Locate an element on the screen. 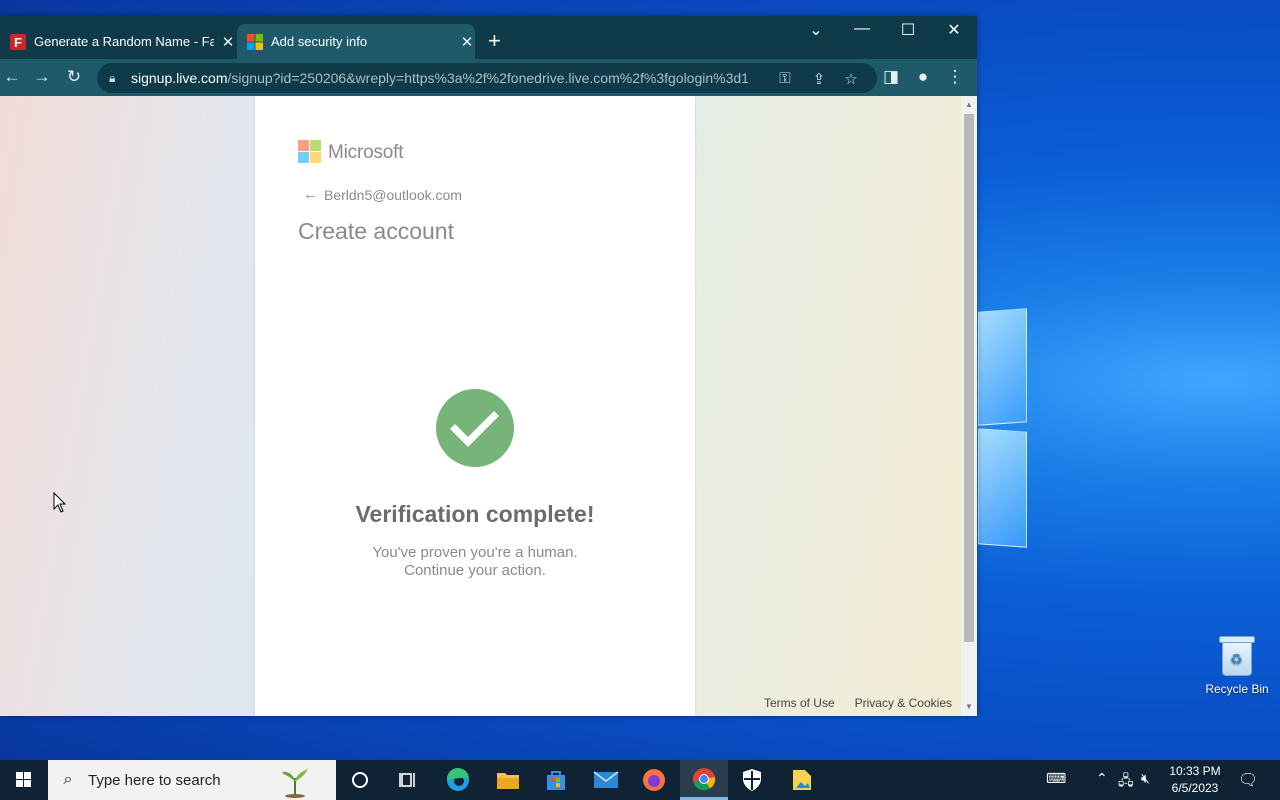  start-button is located at coordinates (24, 780).